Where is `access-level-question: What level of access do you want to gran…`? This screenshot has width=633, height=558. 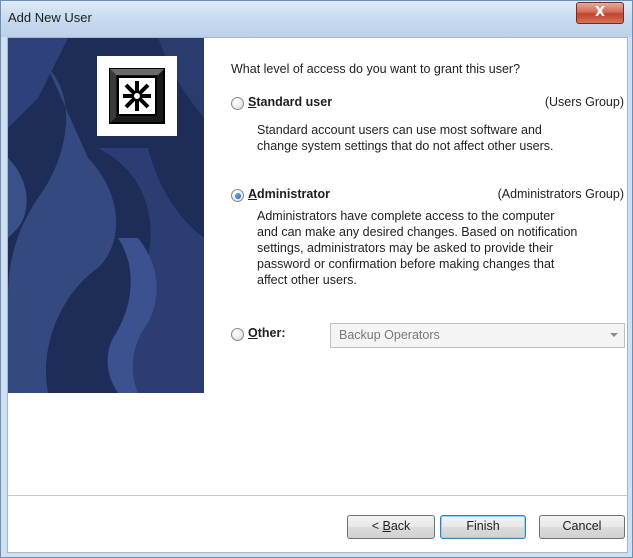
access-level-question: What level of access do you want to gran… is located at coordinates (376, 69).